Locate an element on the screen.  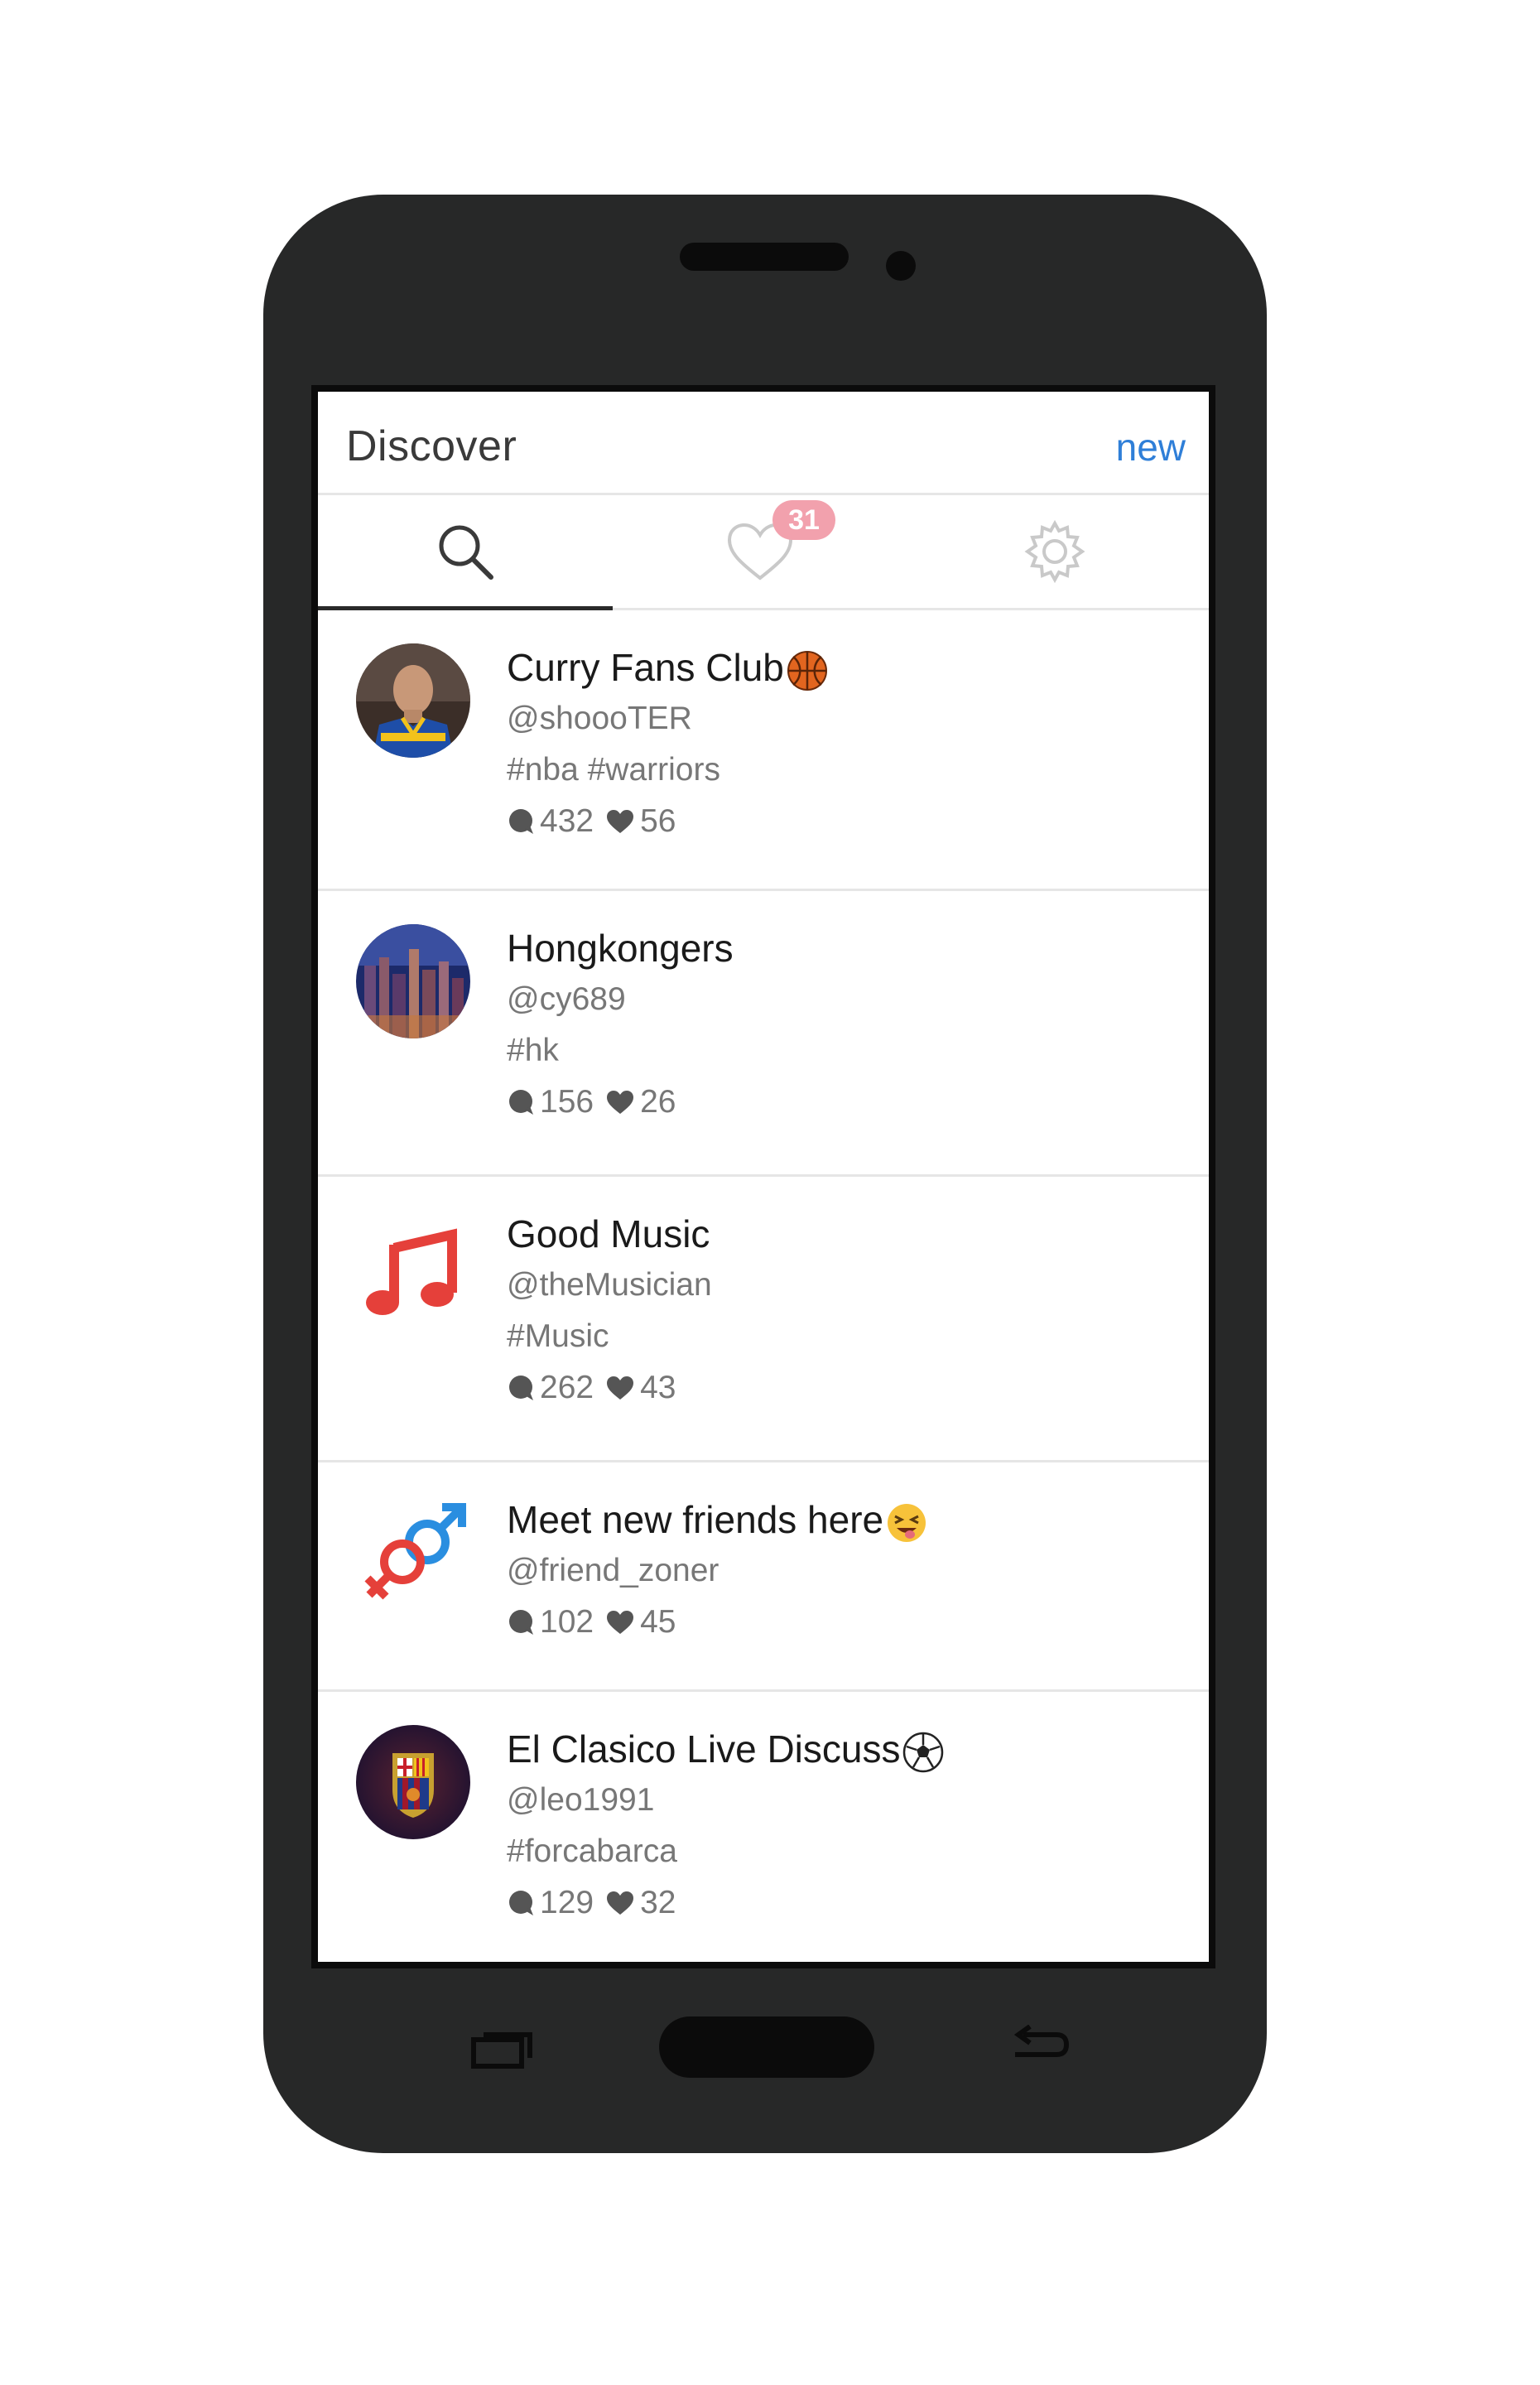
hongkong-avatar is located at coordinates (413, 981).